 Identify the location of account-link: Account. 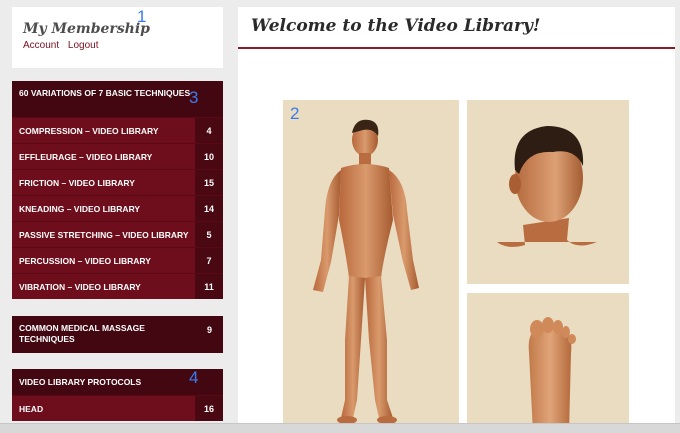
(41, 45).